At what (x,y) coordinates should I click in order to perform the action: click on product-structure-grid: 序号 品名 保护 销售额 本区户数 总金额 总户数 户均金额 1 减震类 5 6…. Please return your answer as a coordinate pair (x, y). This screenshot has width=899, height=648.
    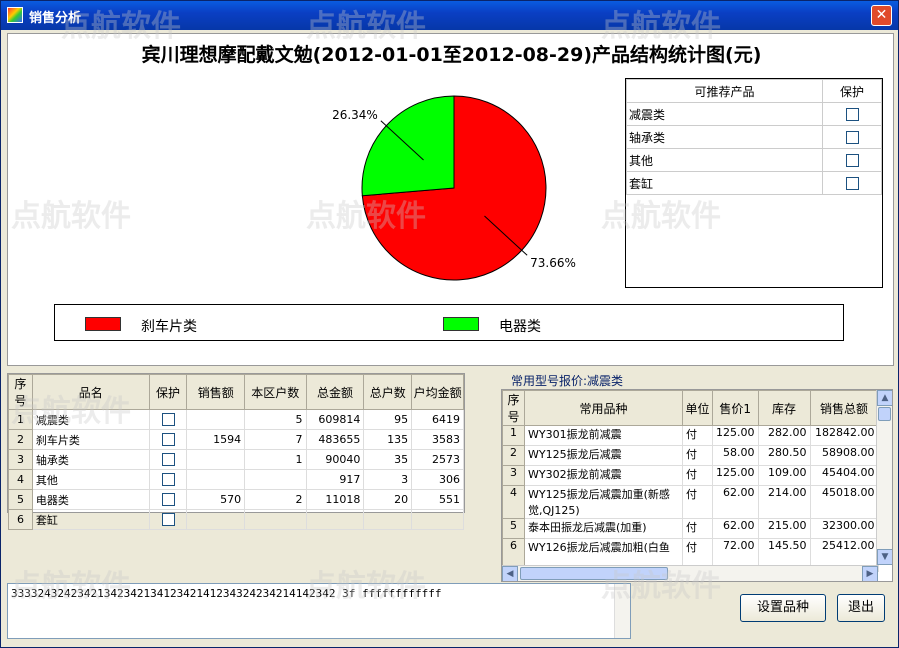
    Looking at the image, I should click on (236, 451).